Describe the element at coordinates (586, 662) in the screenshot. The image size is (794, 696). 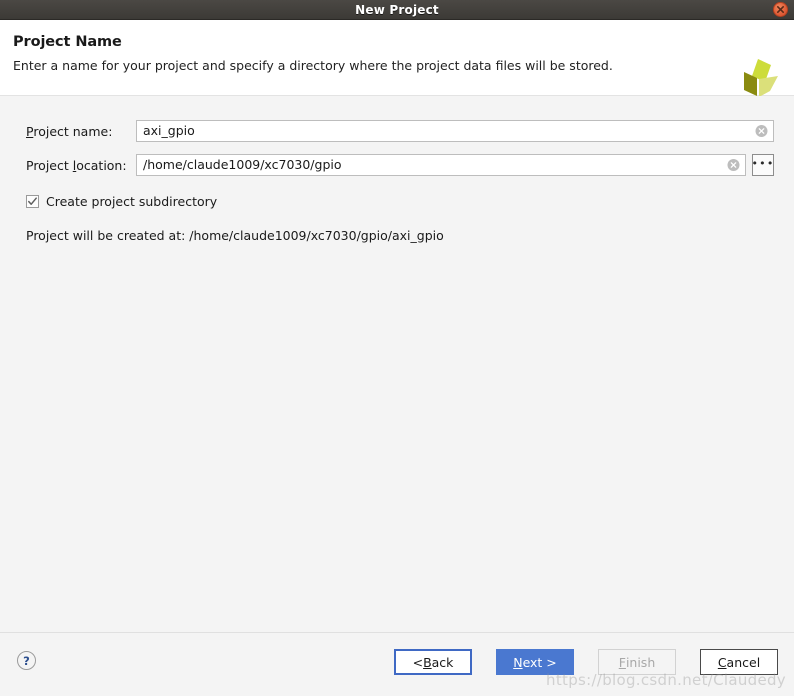
I see `dialog-button-group: < Back Next > Finish Cancel` at that location.